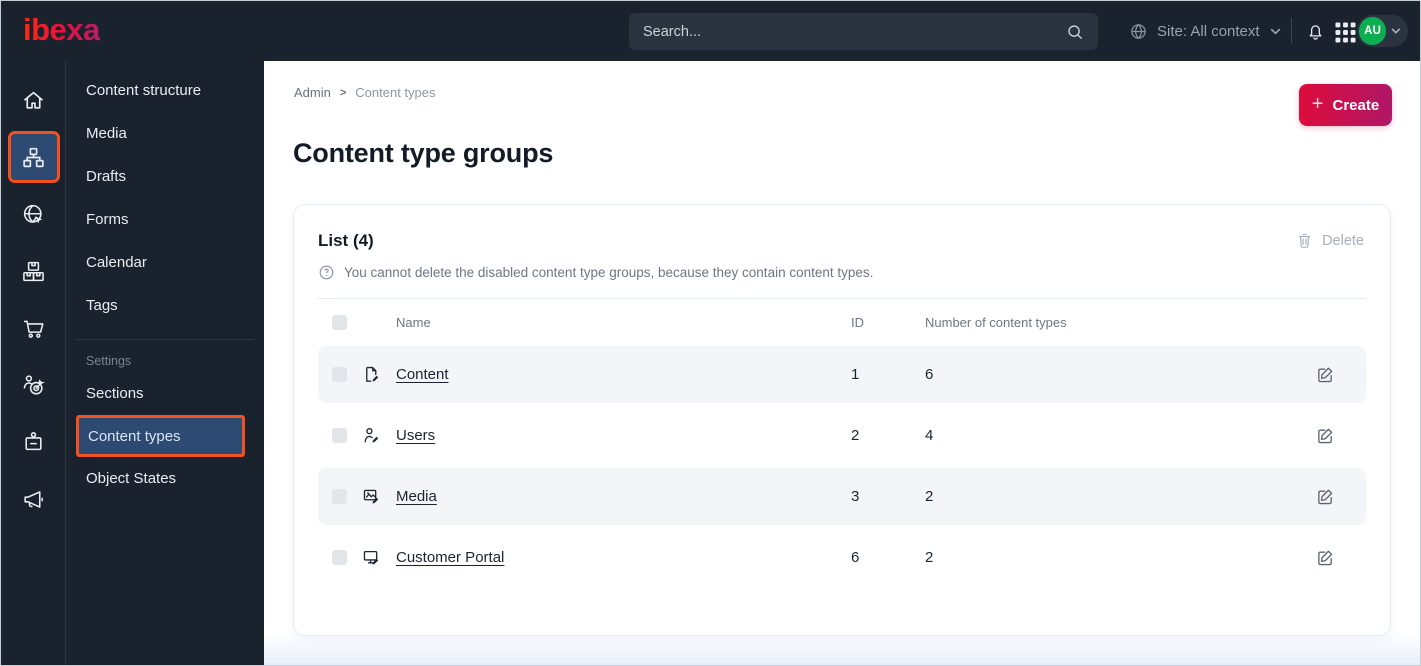 The width and height of the screenshot is (1421, 666). What do you see at coordinates (416, 496) in the screenshot?
I see `group-link: Media` at bounding box center [416, 496].